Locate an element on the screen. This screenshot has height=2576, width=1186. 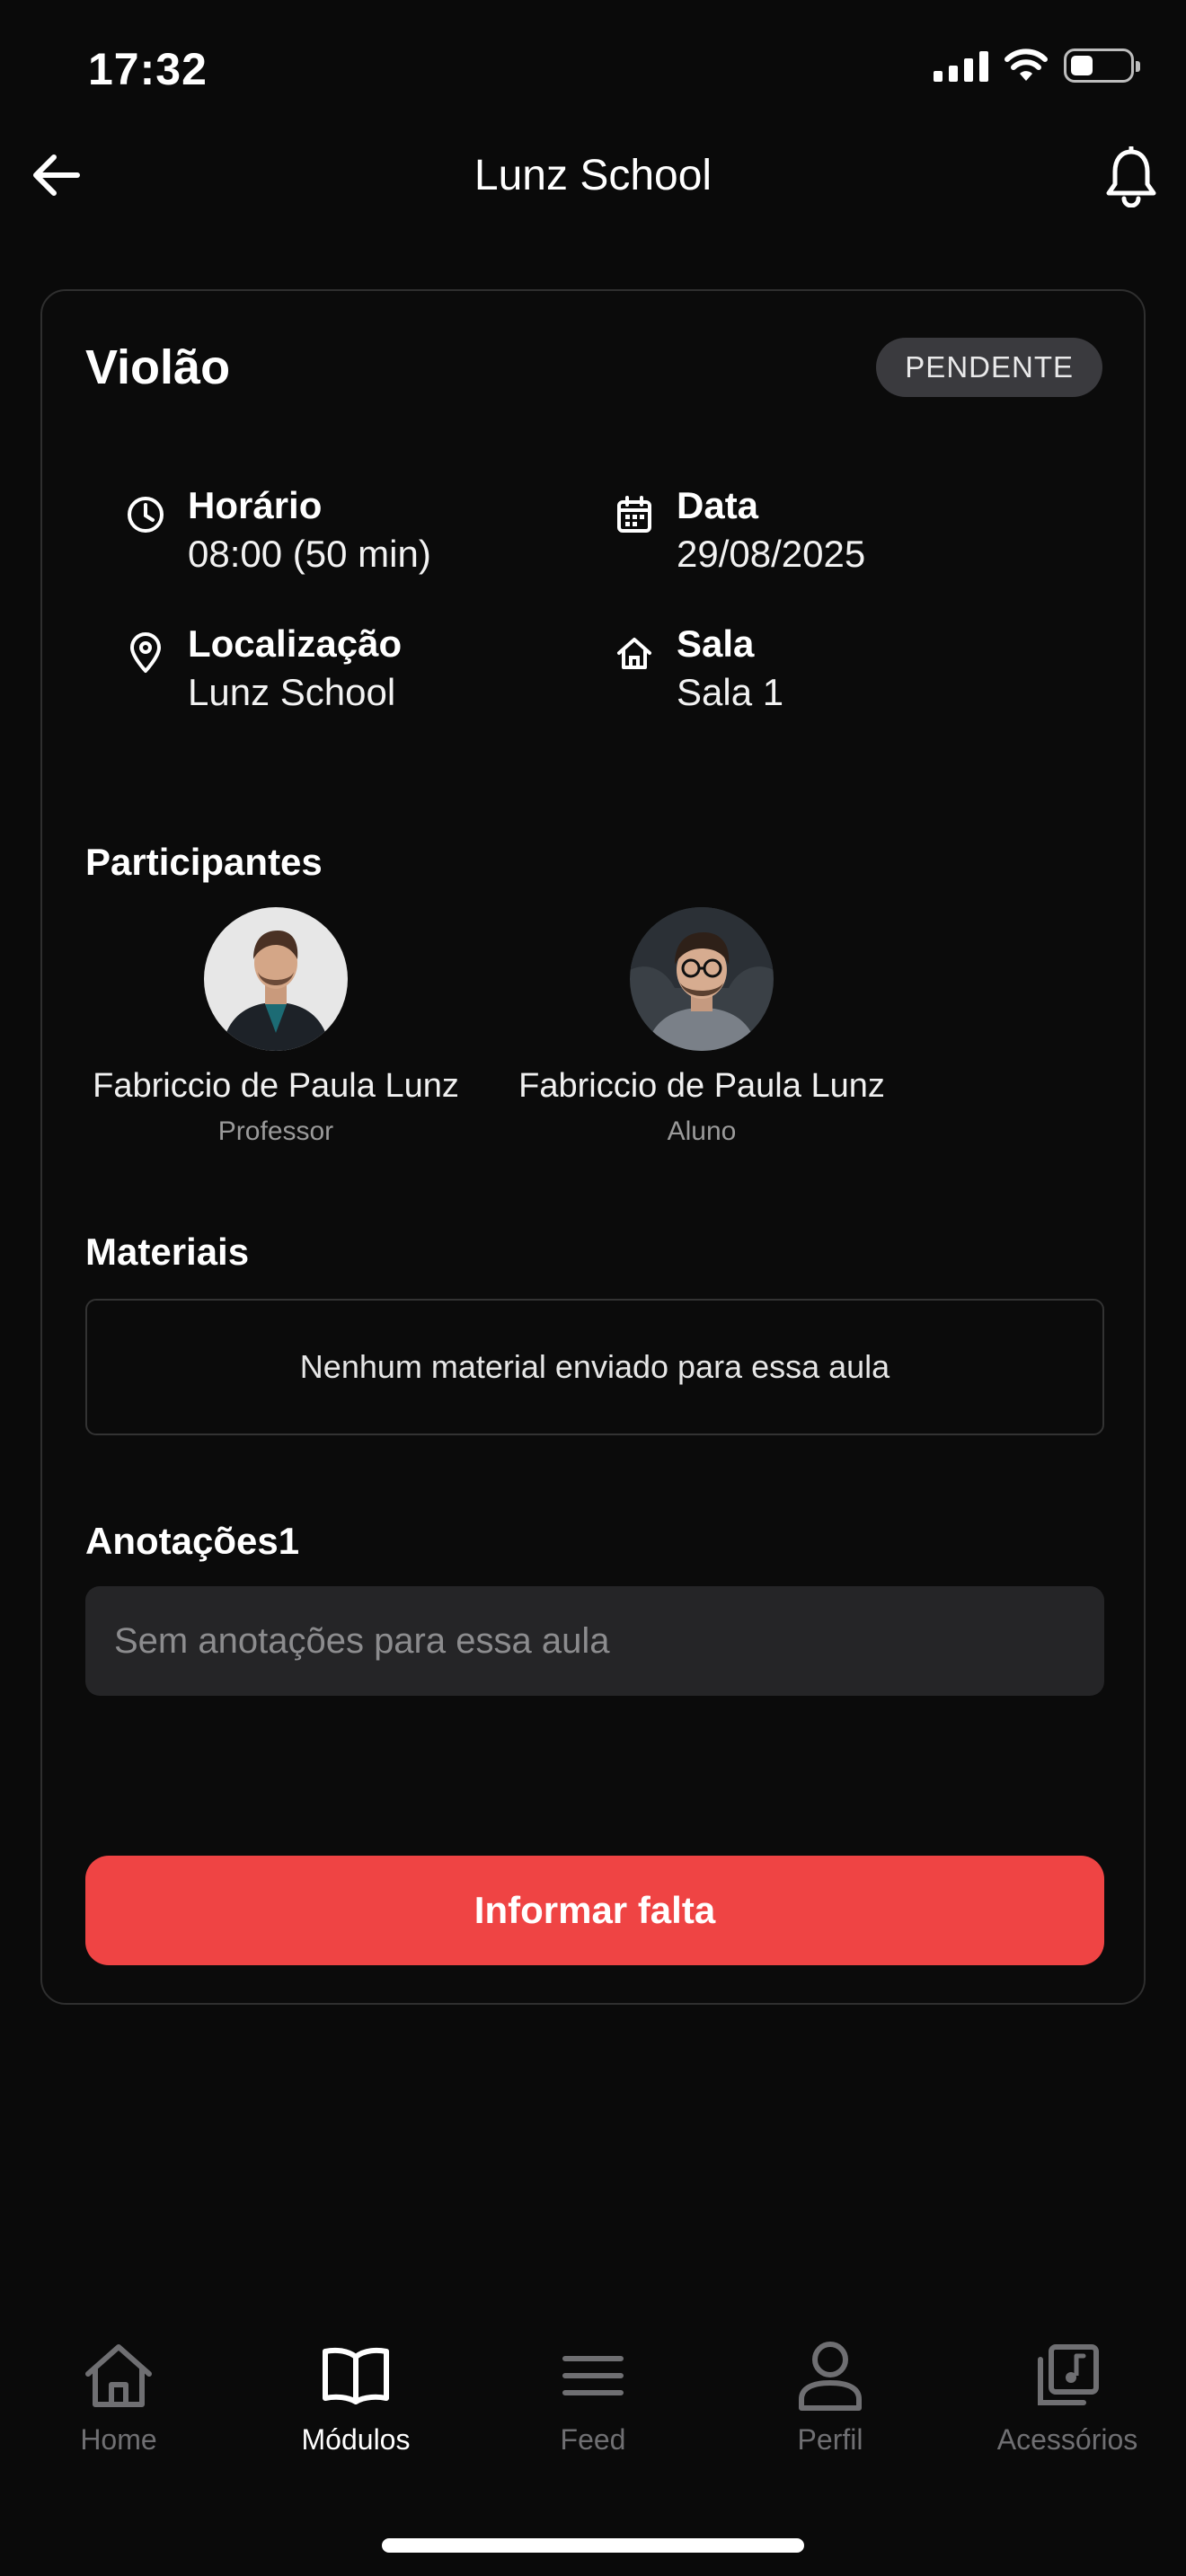
top-app-bar: Lunz School is located at coordinates (593, 175).